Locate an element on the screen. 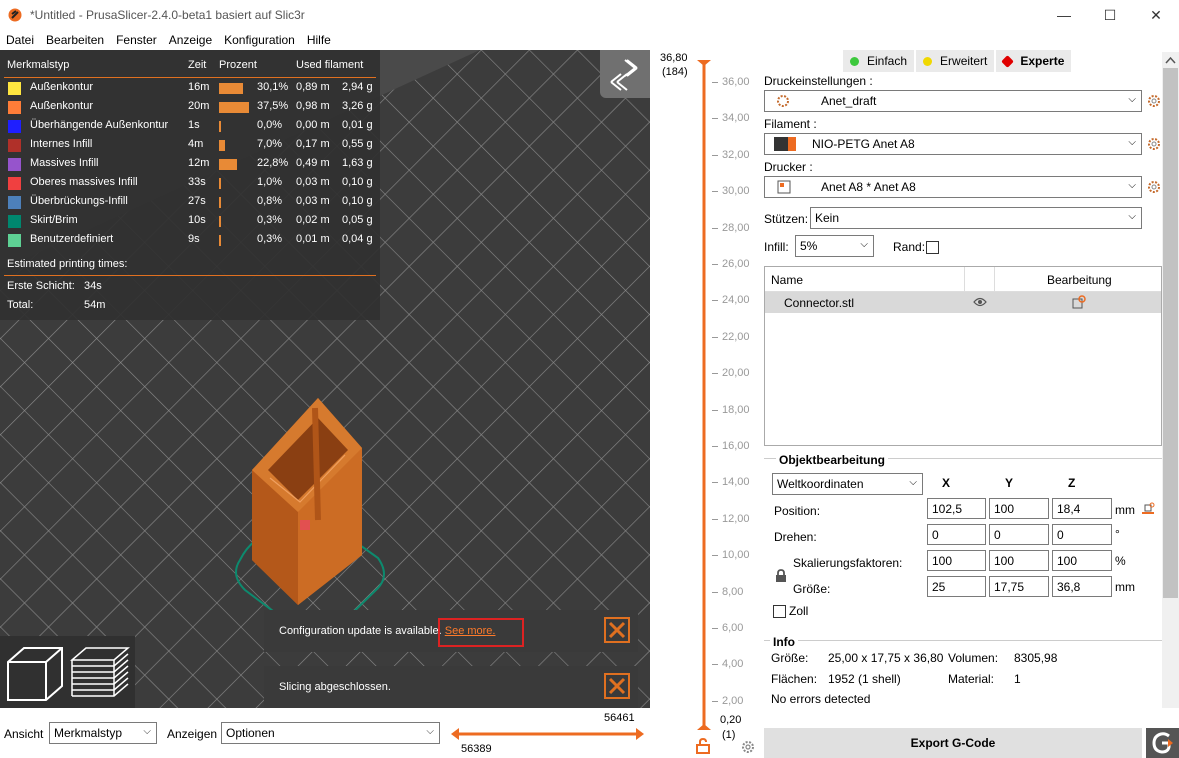 The height and width of the screenshot is (758, 1179). layer-tick-label: 14,00 is located at coordinates (736, 482).